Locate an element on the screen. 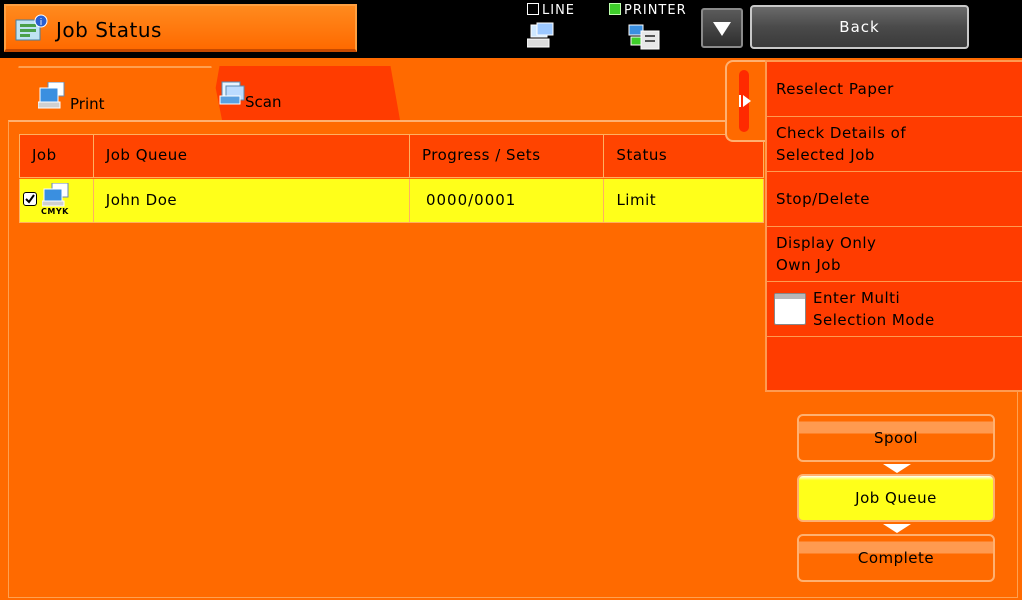  reselect-paper-button: Reselect Paper is located at coordinates (894, 89).